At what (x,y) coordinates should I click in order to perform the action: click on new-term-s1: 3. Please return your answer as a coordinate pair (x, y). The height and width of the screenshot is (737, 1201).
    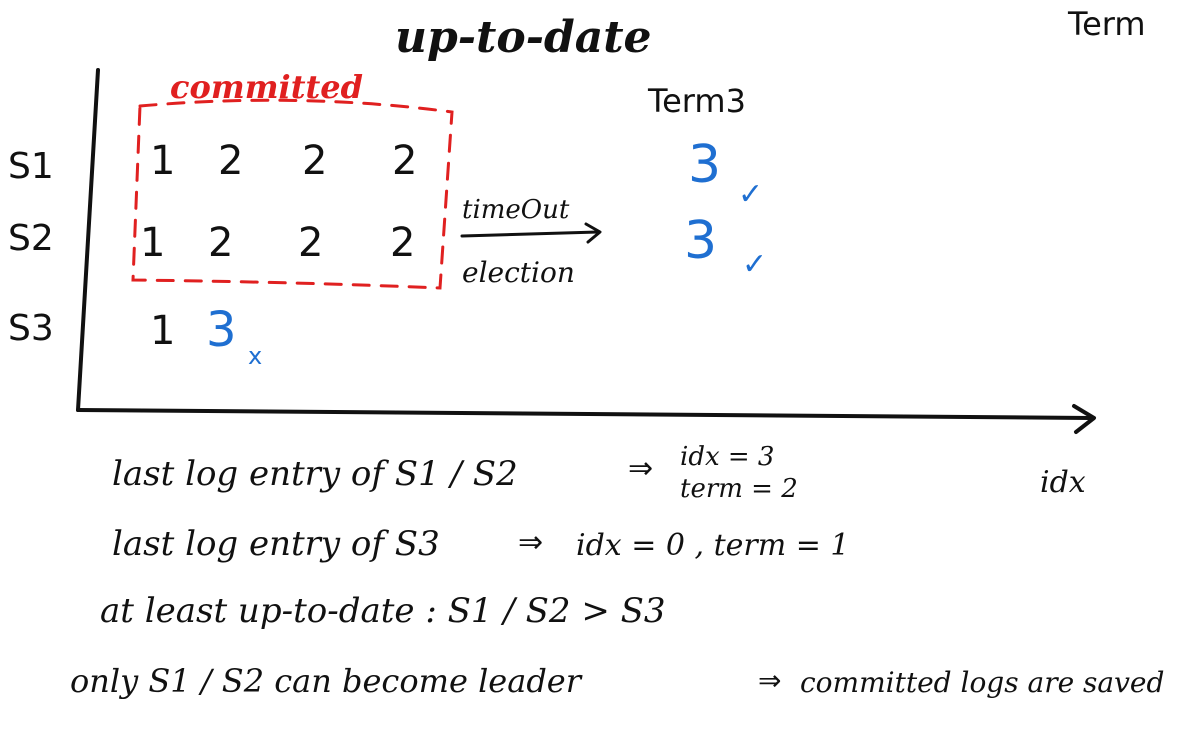
    Looking at the image, I should click on (704, 165).